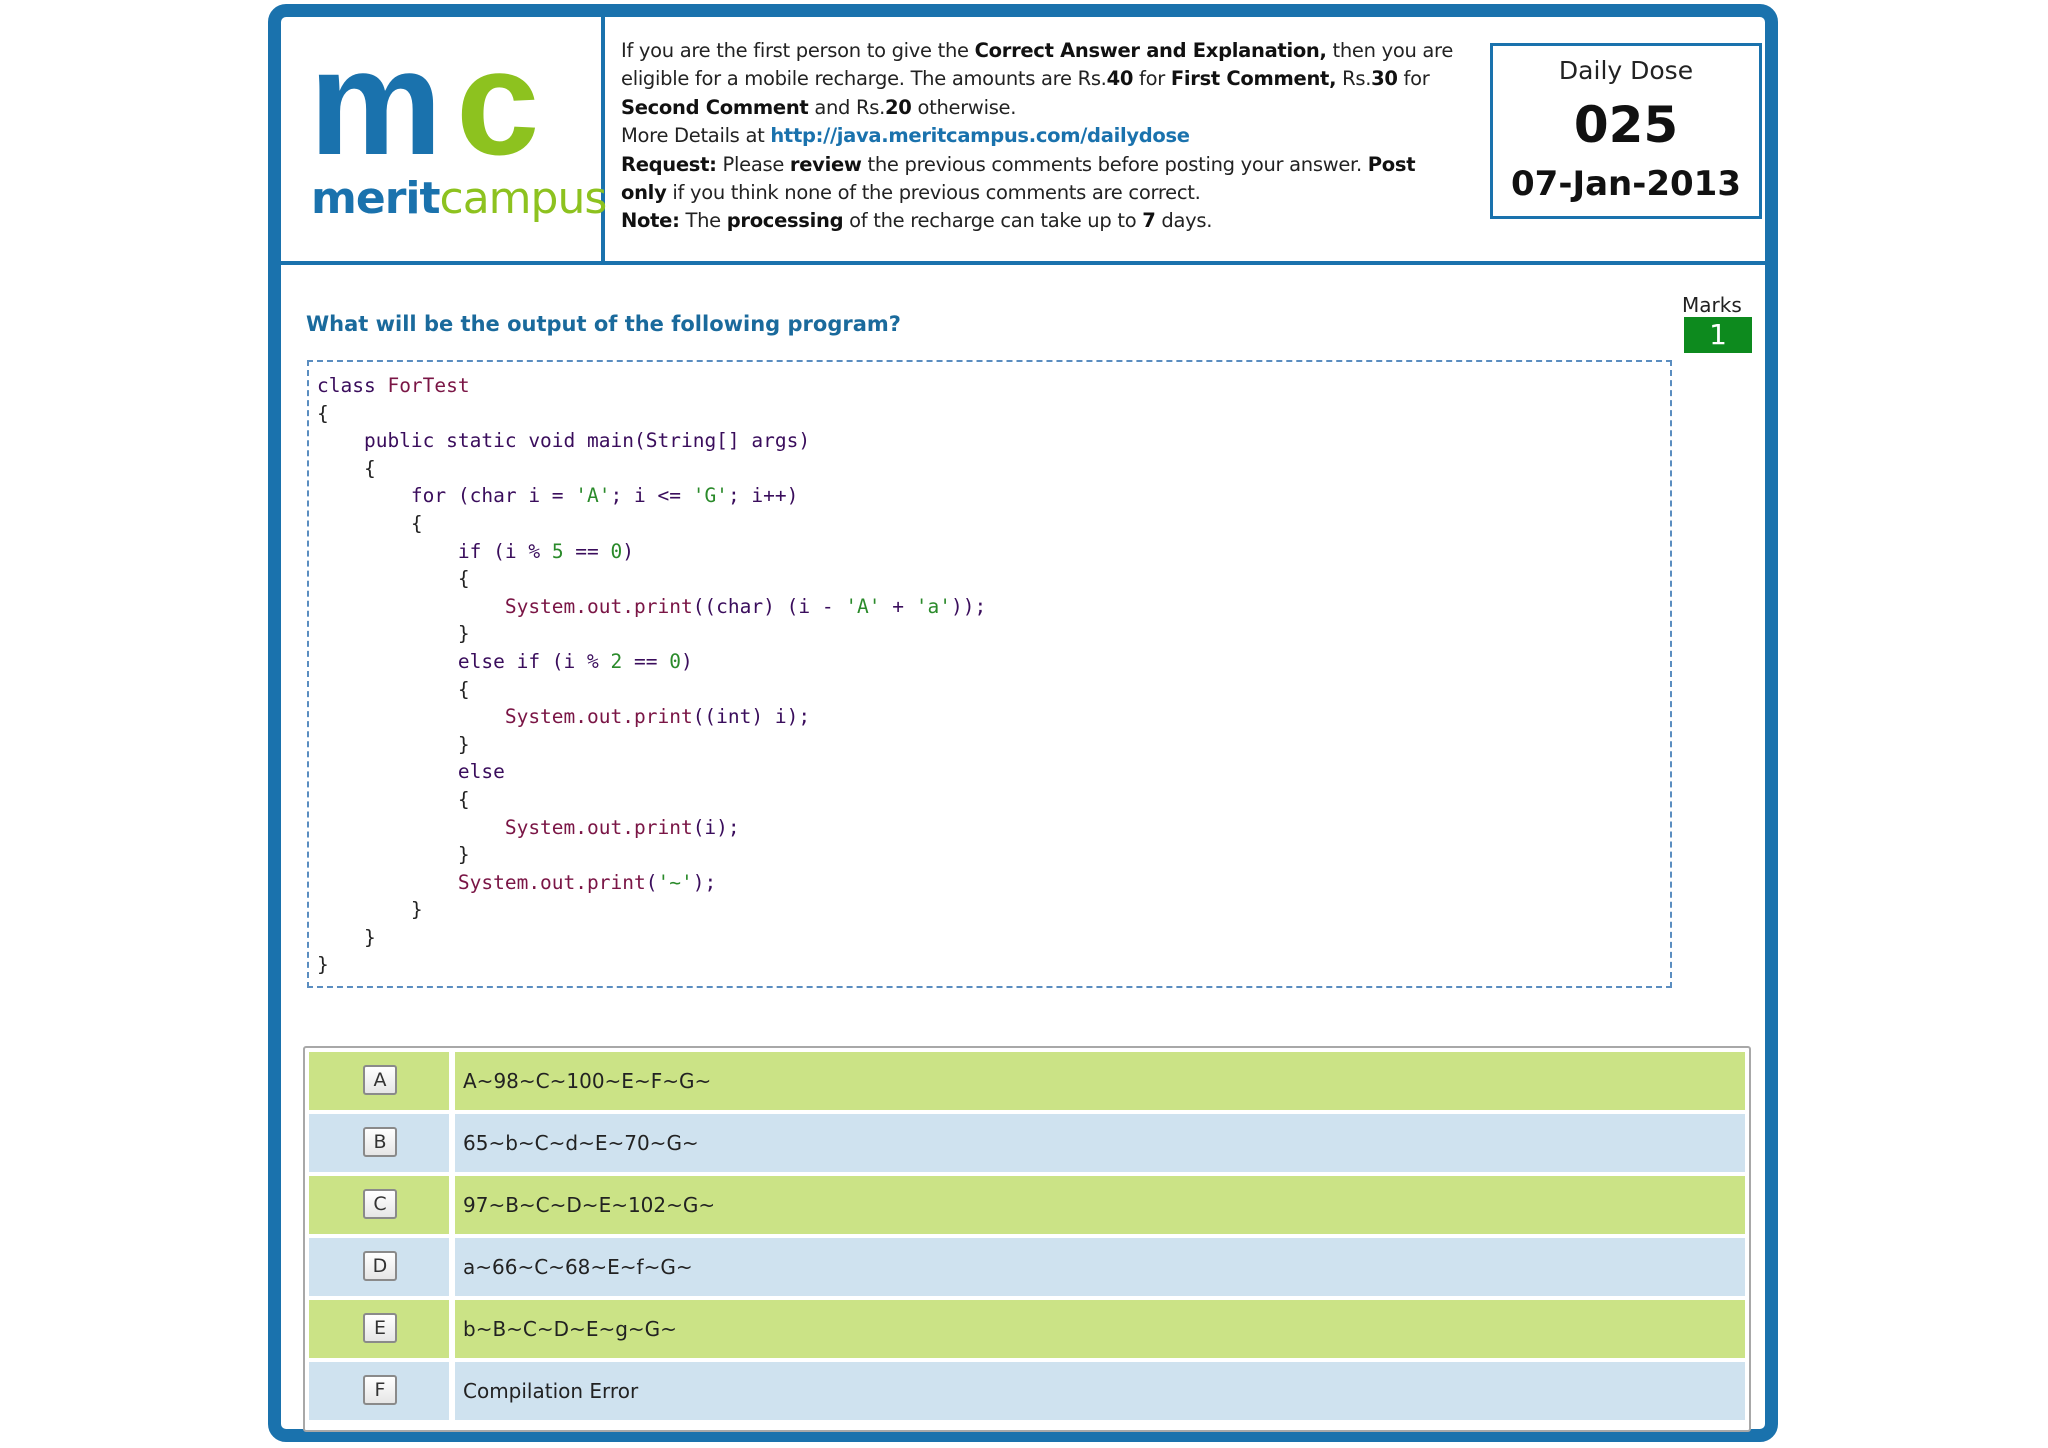  I want to click on info-line-3: Second Comment and Rs.20 otherwise., so click(819, 107).